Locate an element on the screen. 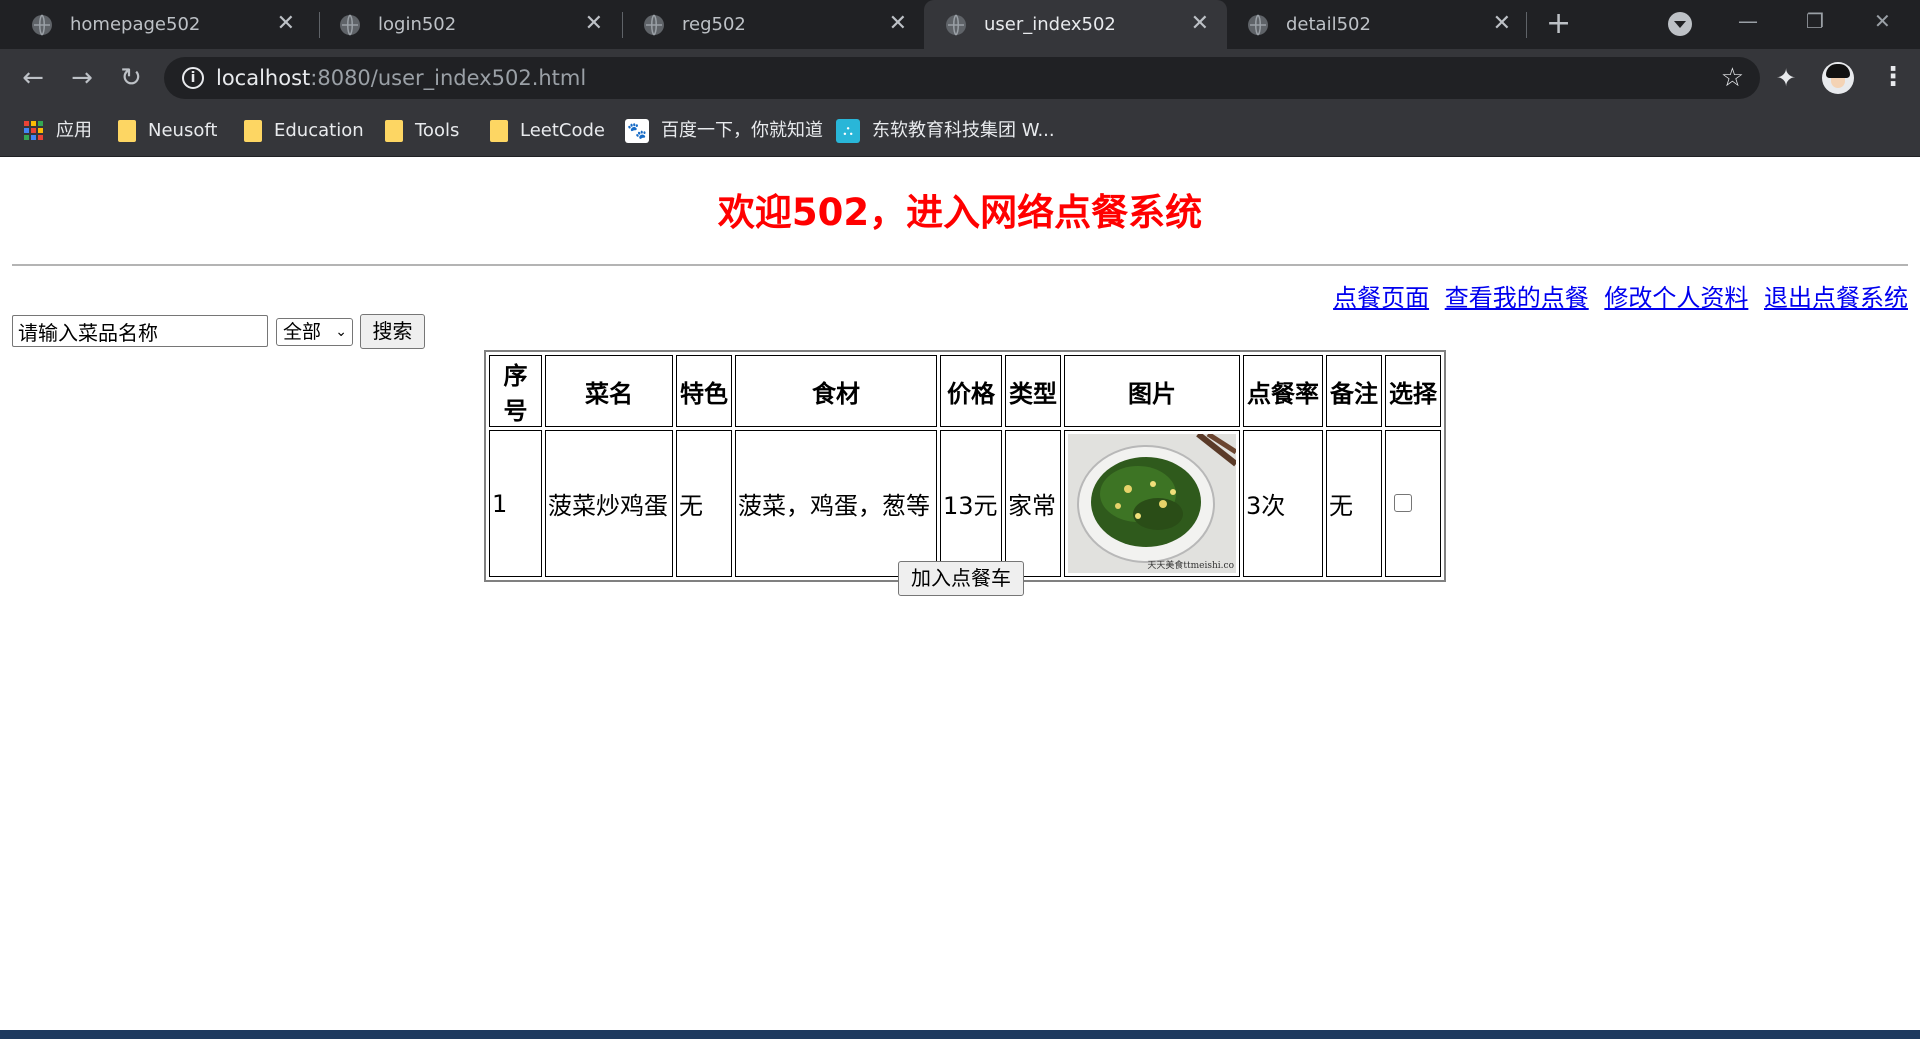 The width and height of the screenshot is (1920, 1039). table-header-row: 序号 菜名 特色 食材 价格 类型 图片 点餐率 备注 选择 is located at coordinates (965, 391).